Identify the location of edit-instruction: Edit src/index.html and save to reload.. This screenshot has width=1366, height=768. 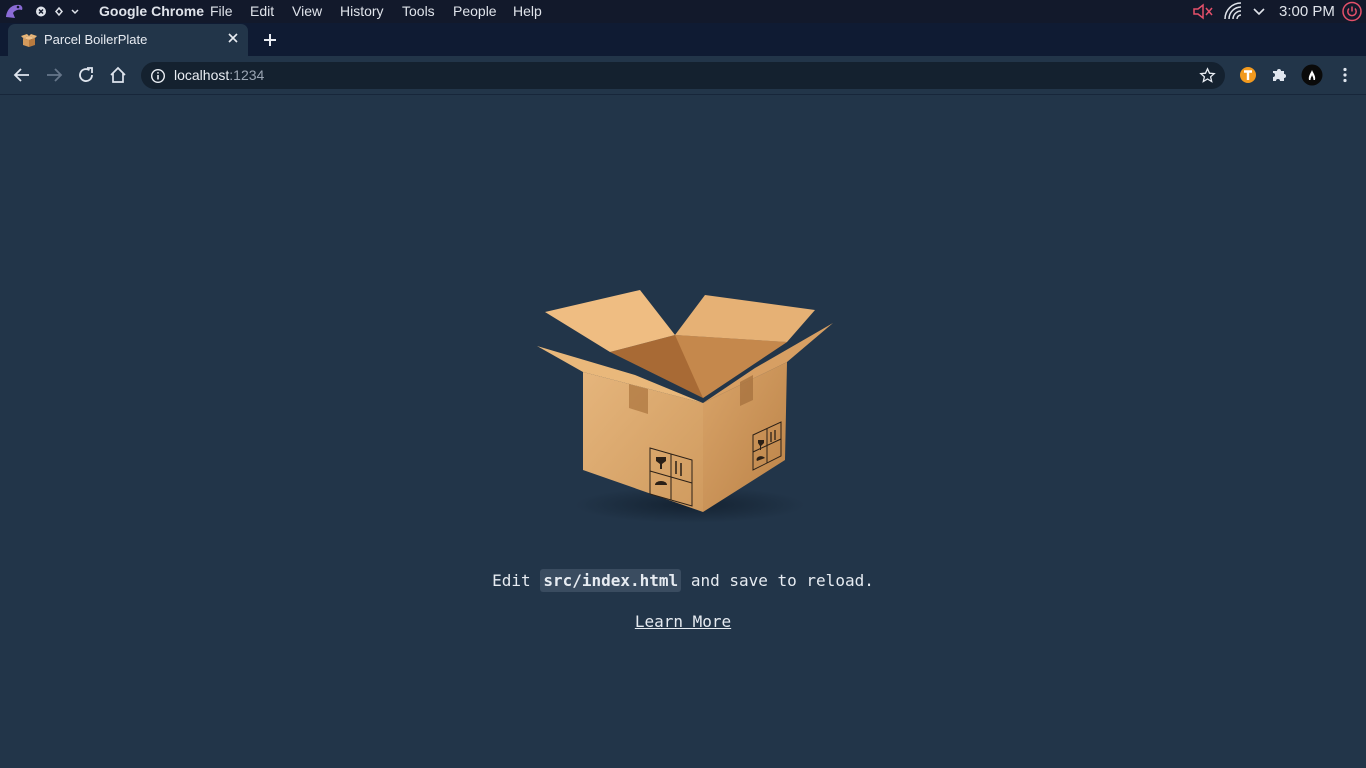
(683, 580).